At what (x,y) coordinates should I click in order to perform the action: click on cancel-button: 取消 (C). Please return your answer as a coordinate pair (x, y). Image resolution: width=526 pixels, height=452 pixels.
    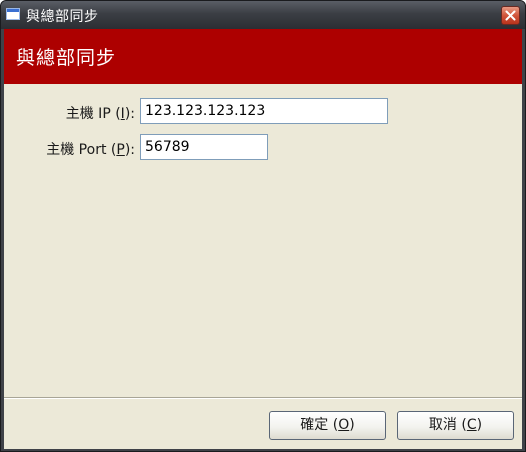
    Looking at the image, I should click on (455, 425).